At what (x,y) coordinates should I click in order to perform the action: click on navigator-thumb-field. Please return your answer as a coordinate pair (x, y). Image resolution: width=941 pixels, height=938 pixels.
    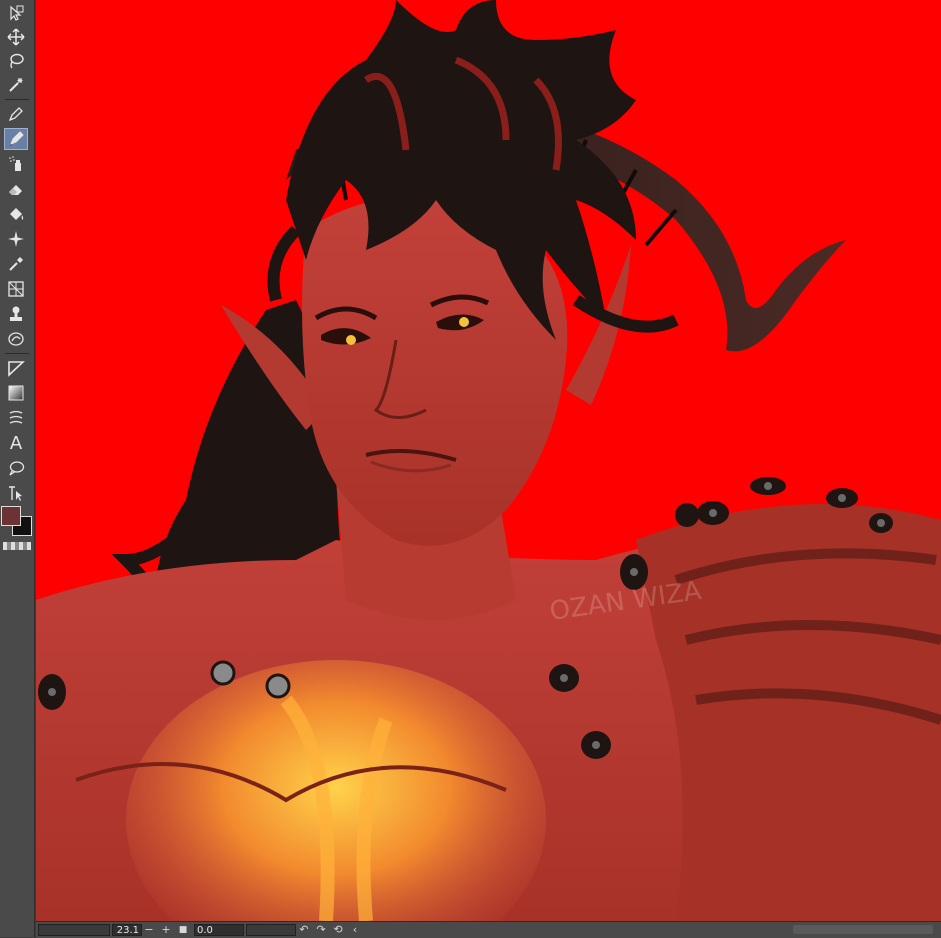
    Looking at the image, I should click on (74, 930).